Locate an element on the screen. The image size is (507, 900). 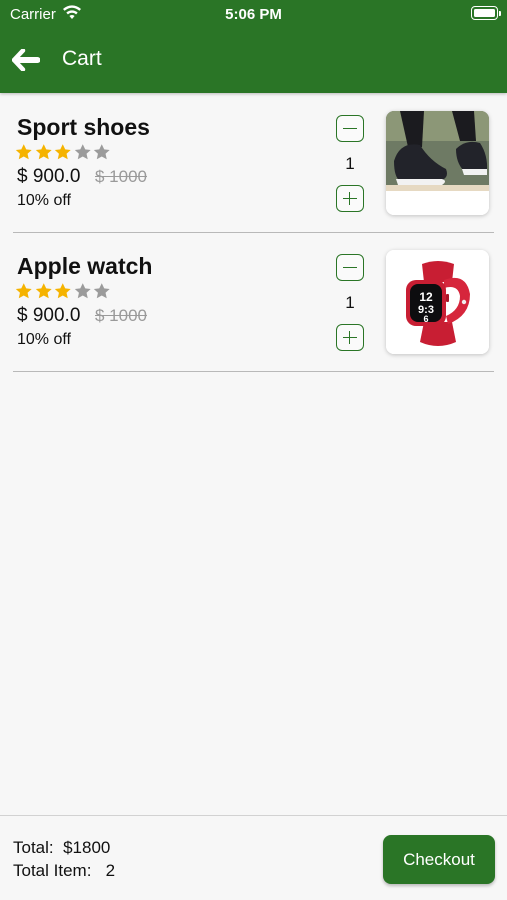
total-price: Total: $1800 is located at coordinates (61, 848).